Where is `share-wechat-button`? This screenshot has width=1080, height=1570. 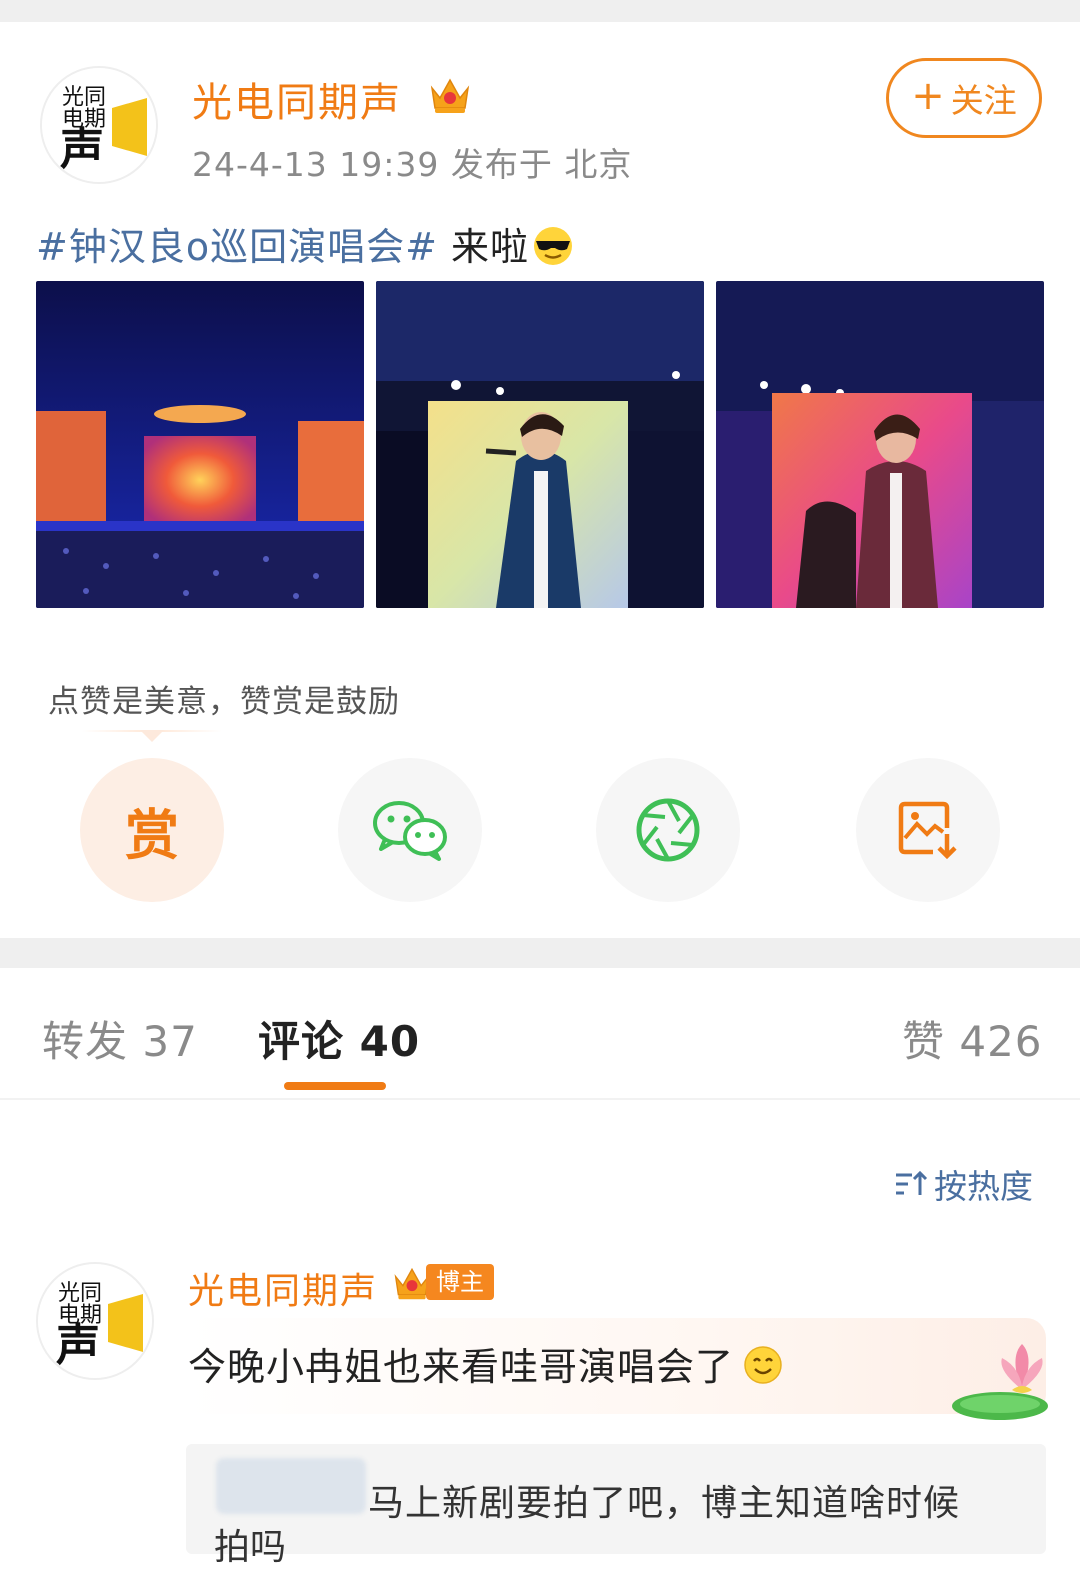
share-wechat-button is located at coordinates (410, 830).